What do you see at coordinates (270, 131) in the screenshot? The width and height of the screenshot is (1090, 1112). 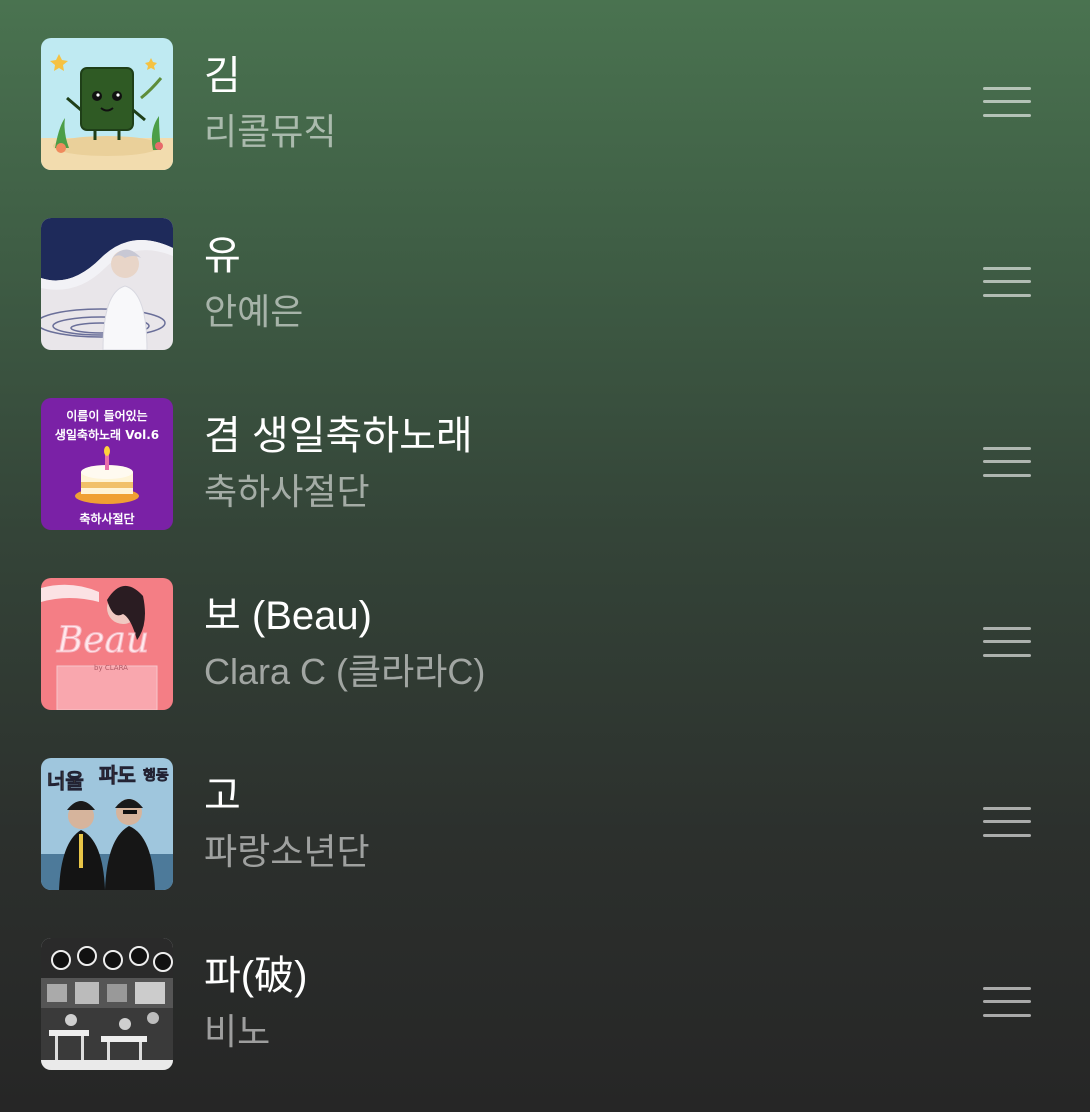 I see `track-artist: 리콜뮤직` at bounding box center [270, 131].